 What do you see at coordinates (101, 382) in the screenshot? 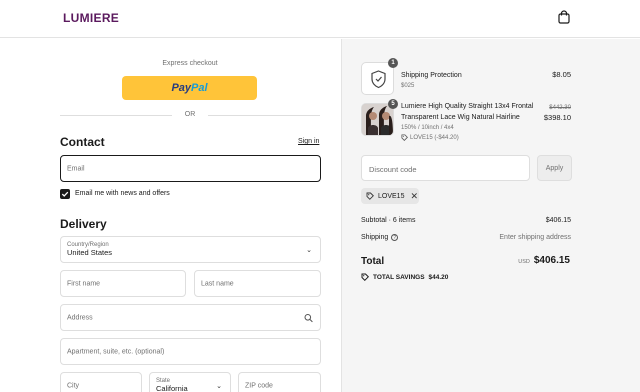
I see `city-field: City` at bounding box center [101, 382].